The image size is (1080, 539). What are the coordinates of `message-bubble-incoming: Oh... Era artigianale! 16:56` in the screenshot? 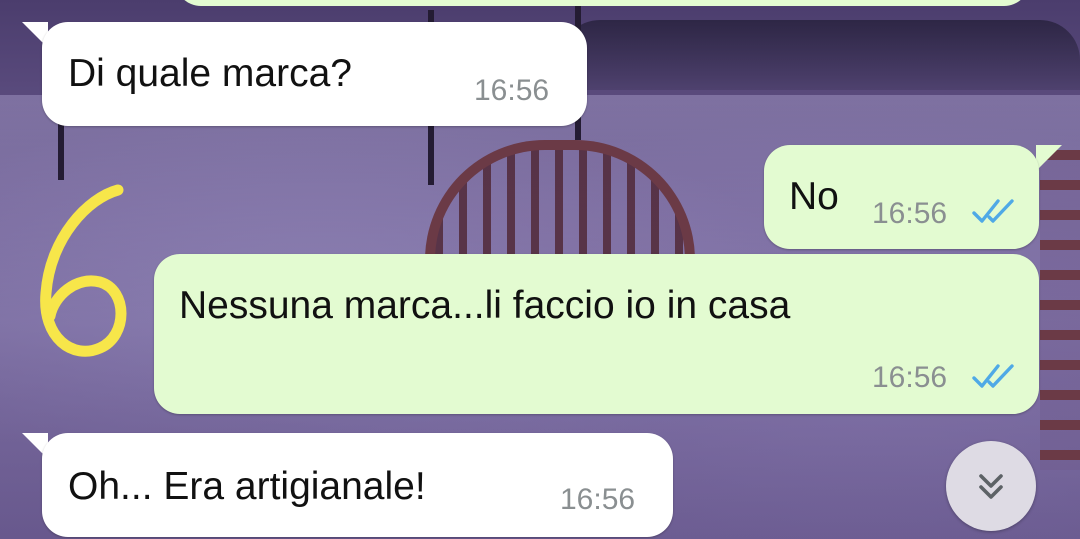 It's located at (357, 485).